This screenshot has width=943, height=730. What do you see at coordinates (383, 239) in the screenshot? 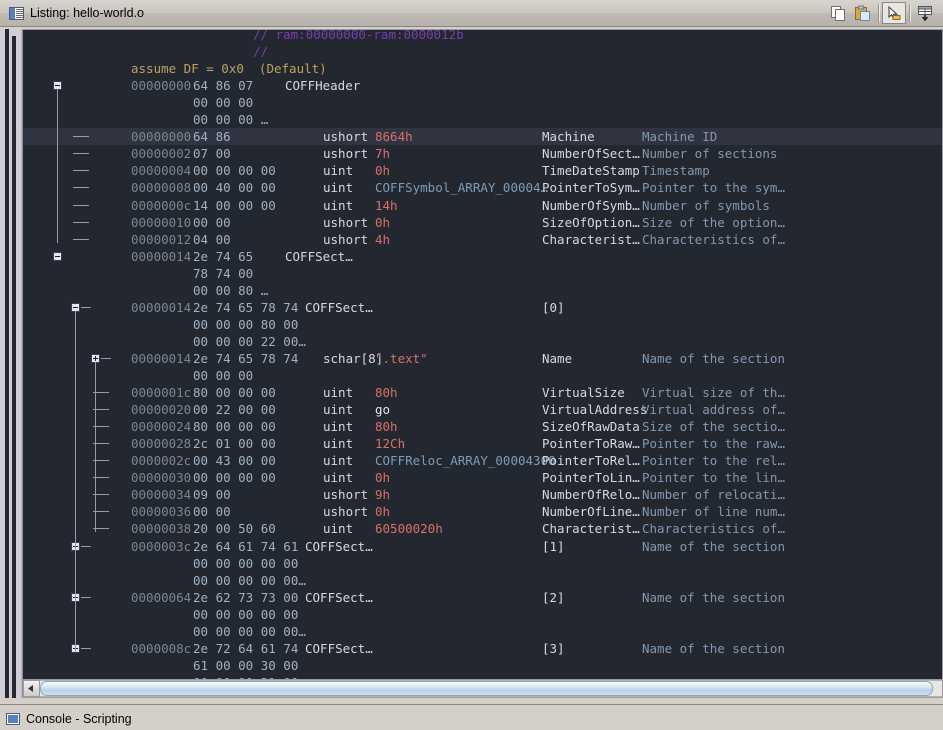
I see `value-cell: 4h` at bounding box center [383, 239].